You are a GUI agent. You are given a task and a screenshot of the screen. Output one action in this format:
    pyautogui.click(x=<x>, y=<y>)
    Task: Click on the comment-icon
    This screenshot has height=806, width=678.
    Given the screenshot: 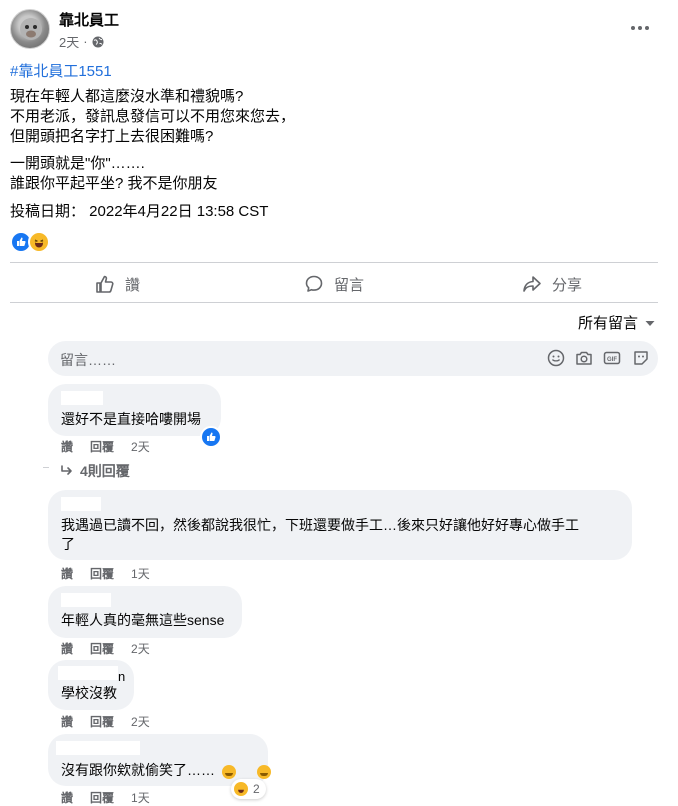 What is the action you would take?
    pyautogui.click(x=314, y=283)
    